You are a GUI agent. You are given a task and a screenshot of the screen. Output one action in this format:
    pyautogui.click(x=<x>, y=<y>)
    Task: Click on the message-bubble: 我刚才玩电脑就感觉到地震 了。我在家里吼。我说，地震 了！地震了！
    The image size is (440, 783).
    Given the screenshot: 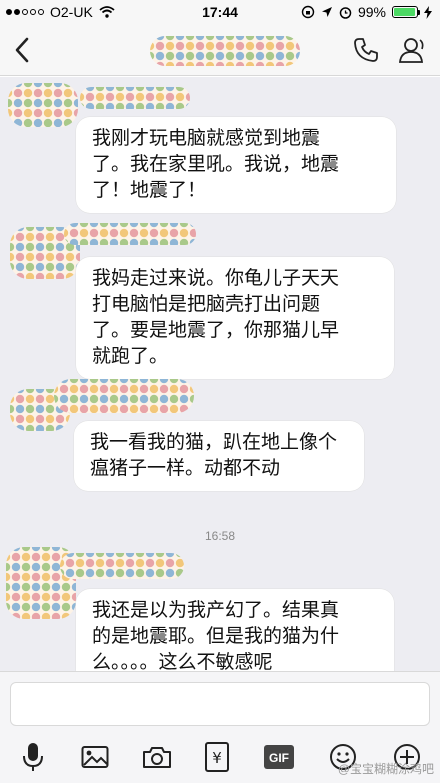 What is the action you would take?
    pyautogui.click(x=236, y=165)
    